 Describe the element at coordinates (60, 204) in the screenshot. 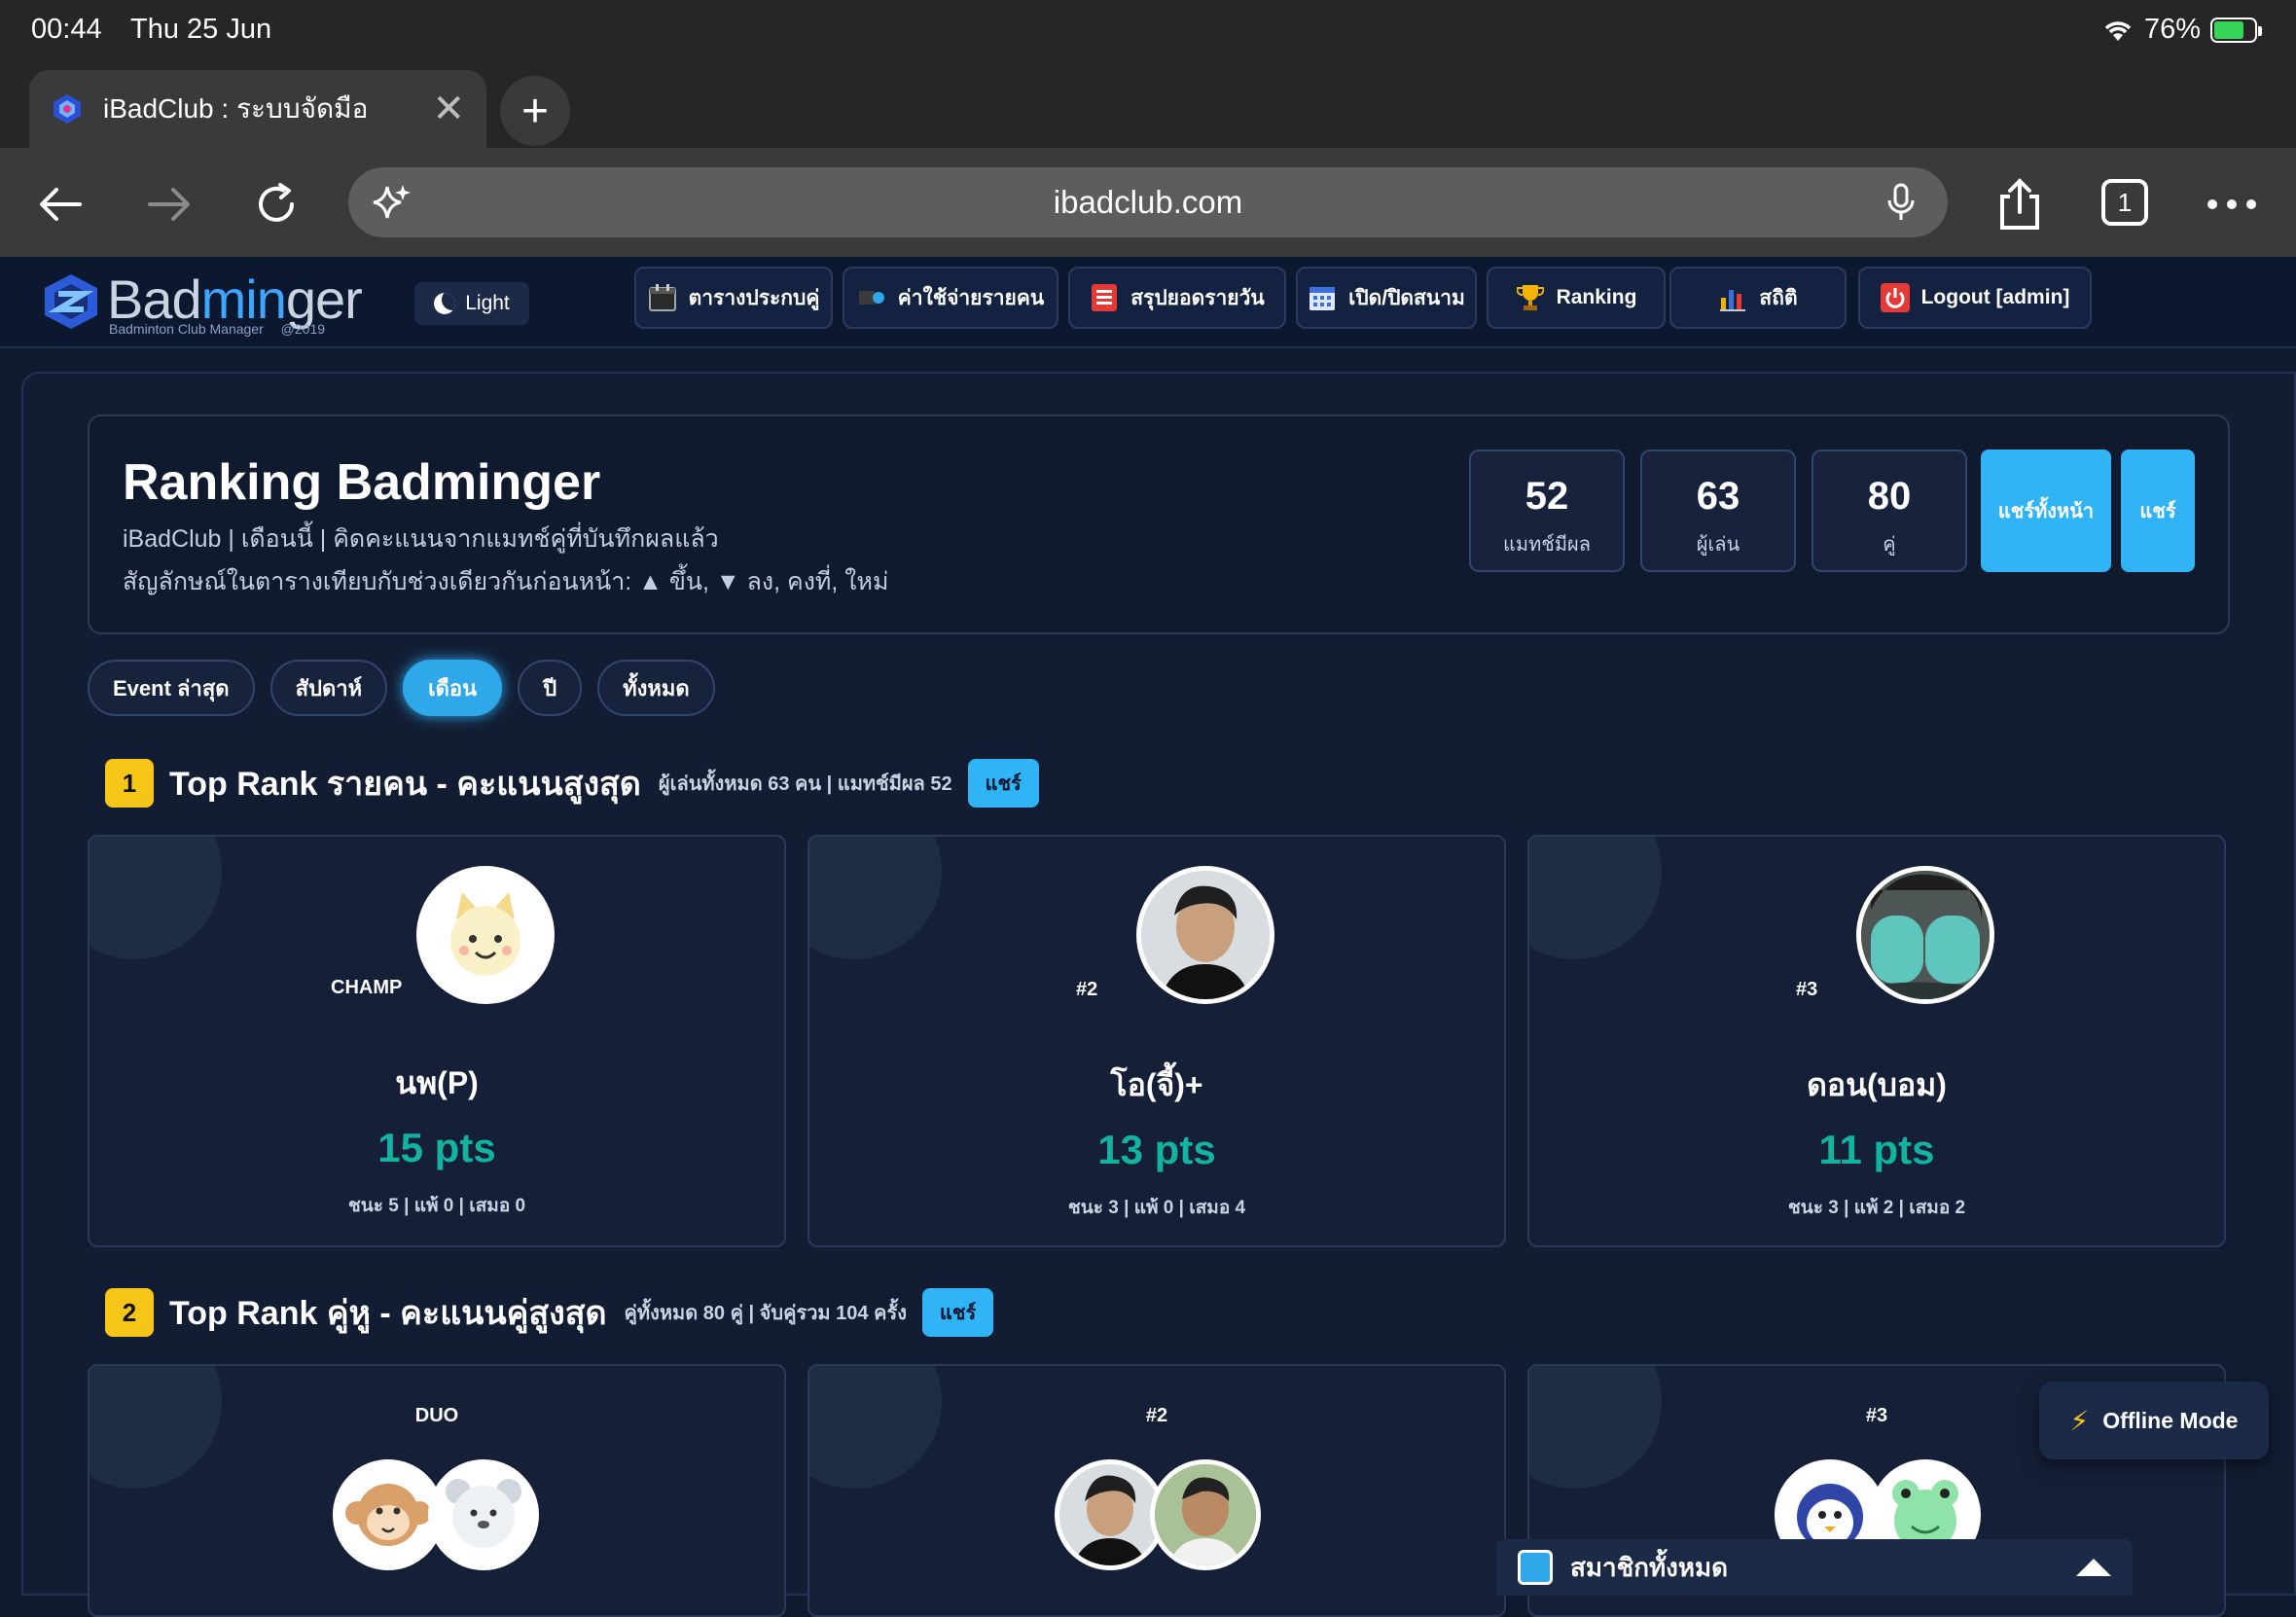

I see `back-icon` at that location.